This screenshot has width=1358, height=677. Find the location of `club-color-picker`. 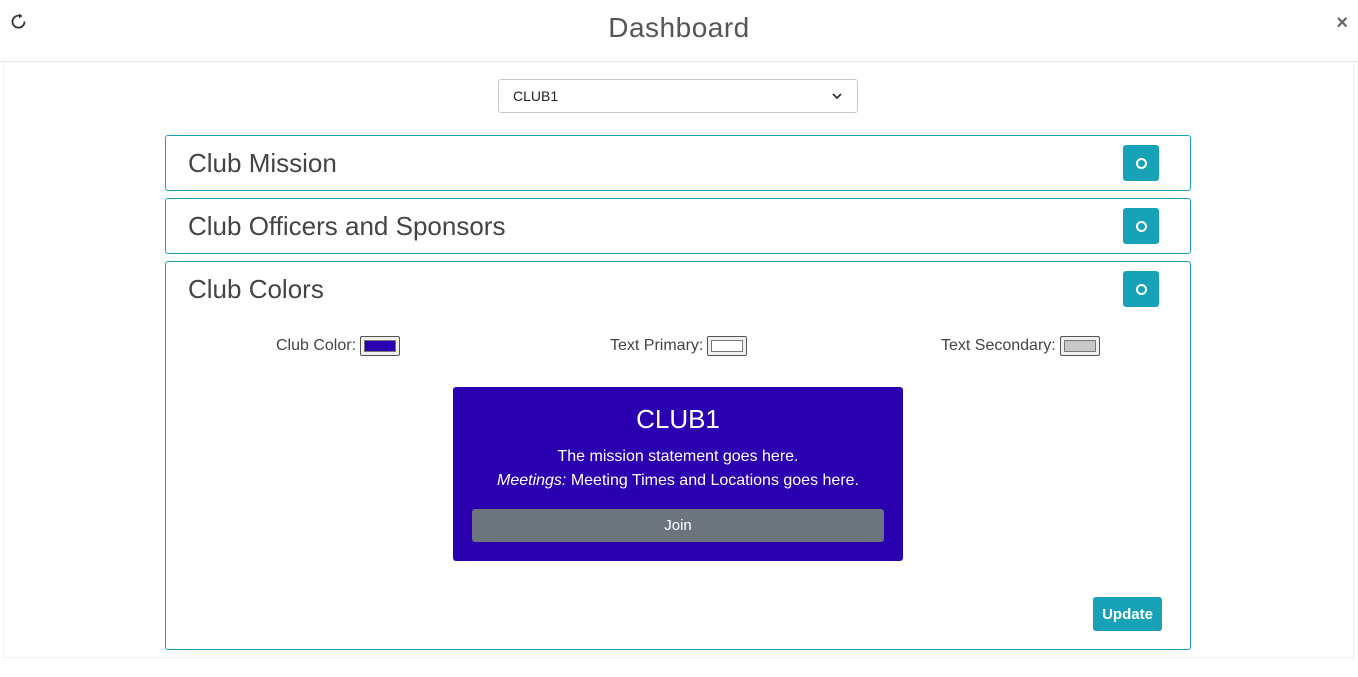

club-color-picker is located at coordinates (380, 346).